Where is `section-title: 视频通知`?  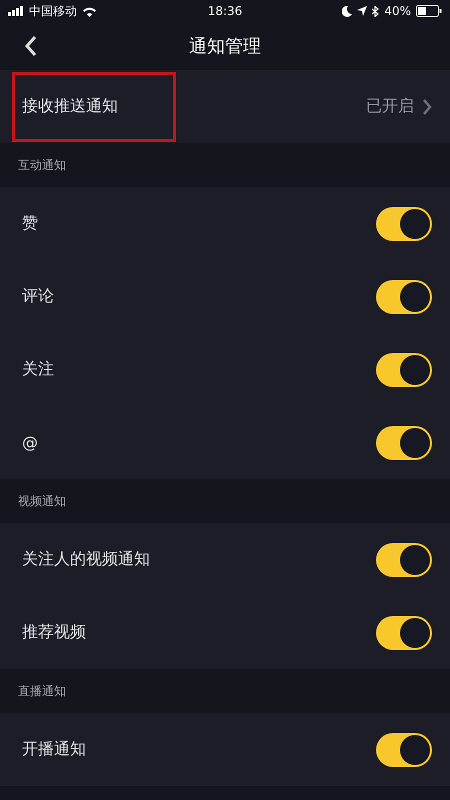
section-title: 视频通知 is located at coordinates (42, 501).